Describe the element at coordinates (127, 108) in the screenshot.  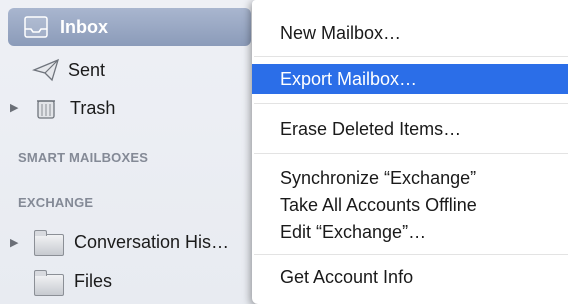
I see `sidebar-item-trash: ▶ Trash` at that location.